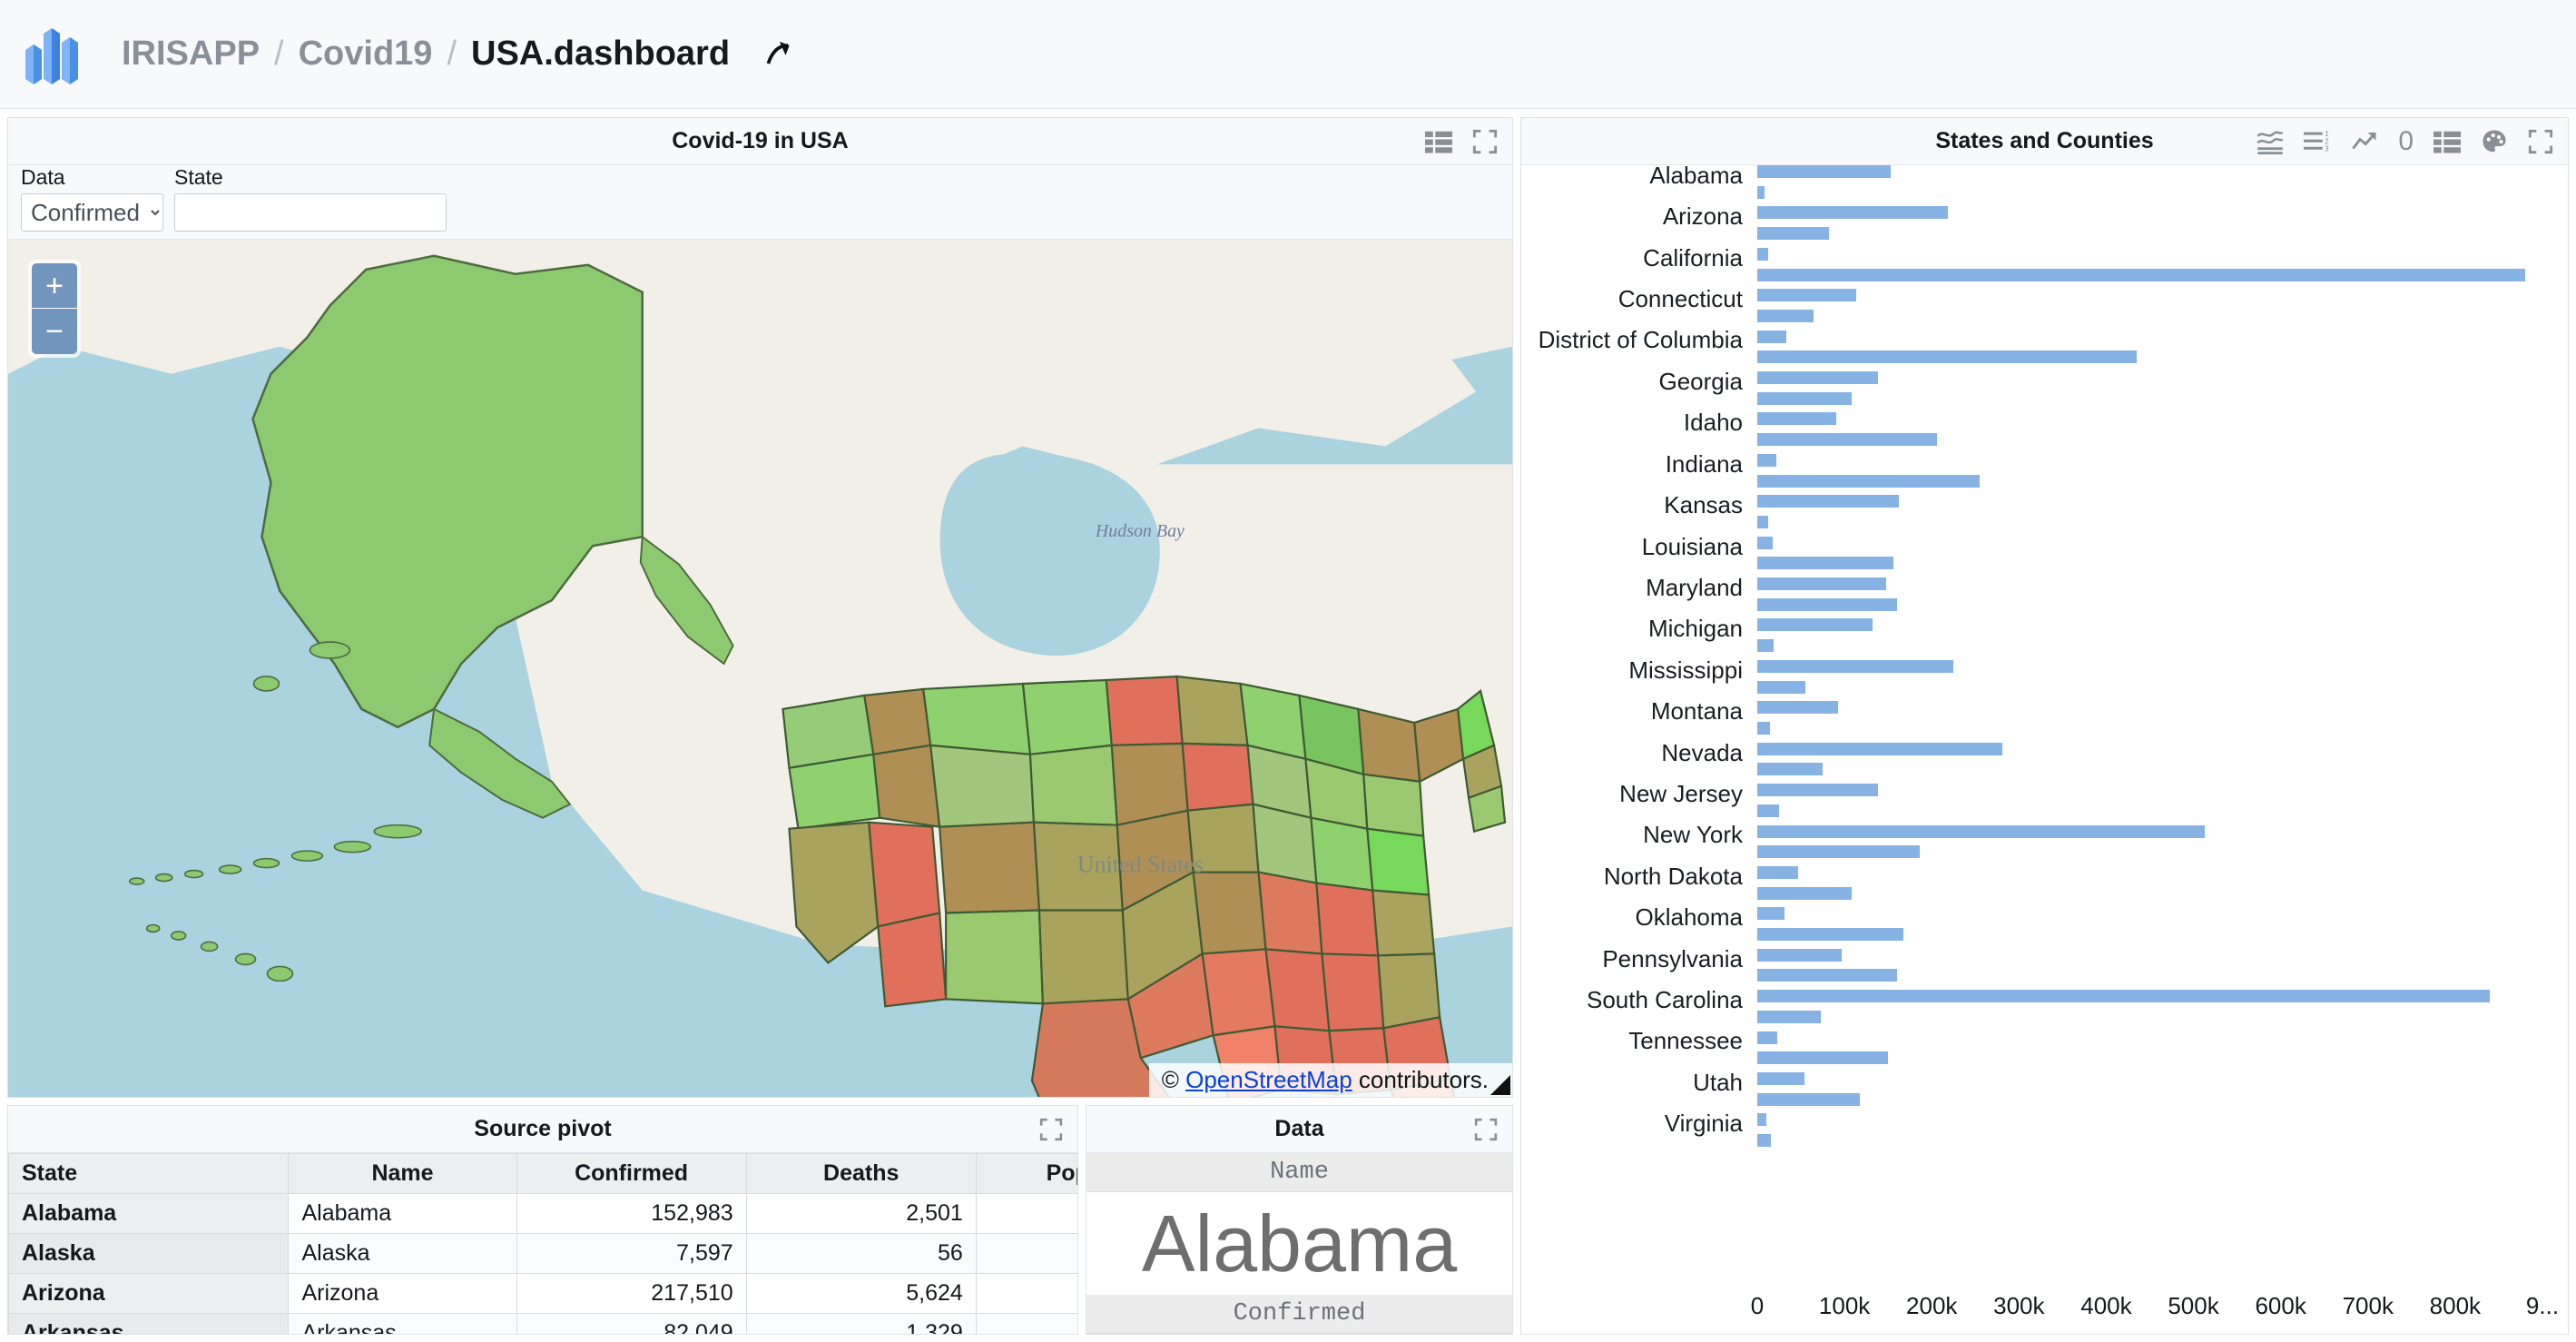  Describe the element at coordinates (1438, 141) in the screenshot. I see `list-icon` at that location.